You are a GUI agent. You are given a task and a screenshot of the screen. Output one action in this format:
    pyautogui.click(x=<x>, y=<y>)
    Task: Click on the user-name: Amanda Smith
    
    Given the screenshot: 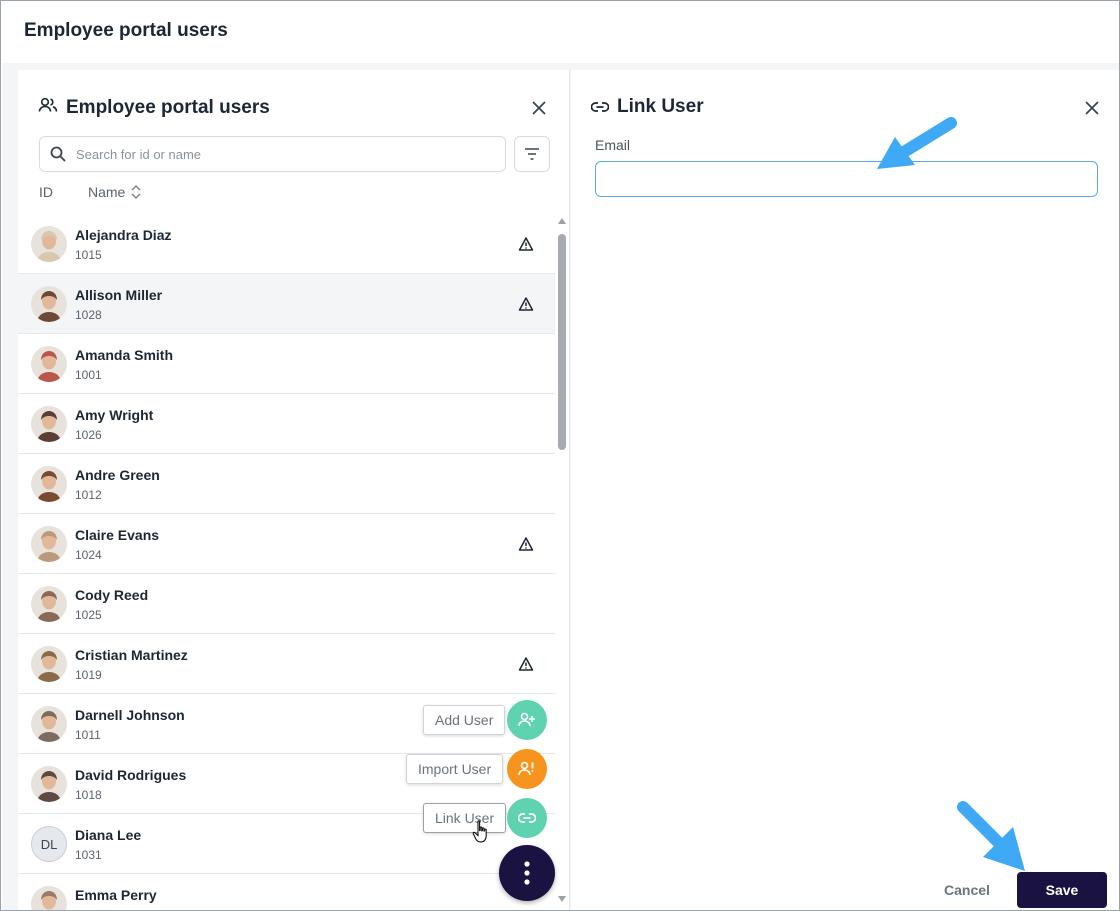 What is the action you would take?
    pyautogui.click(x=124, y=355)
    